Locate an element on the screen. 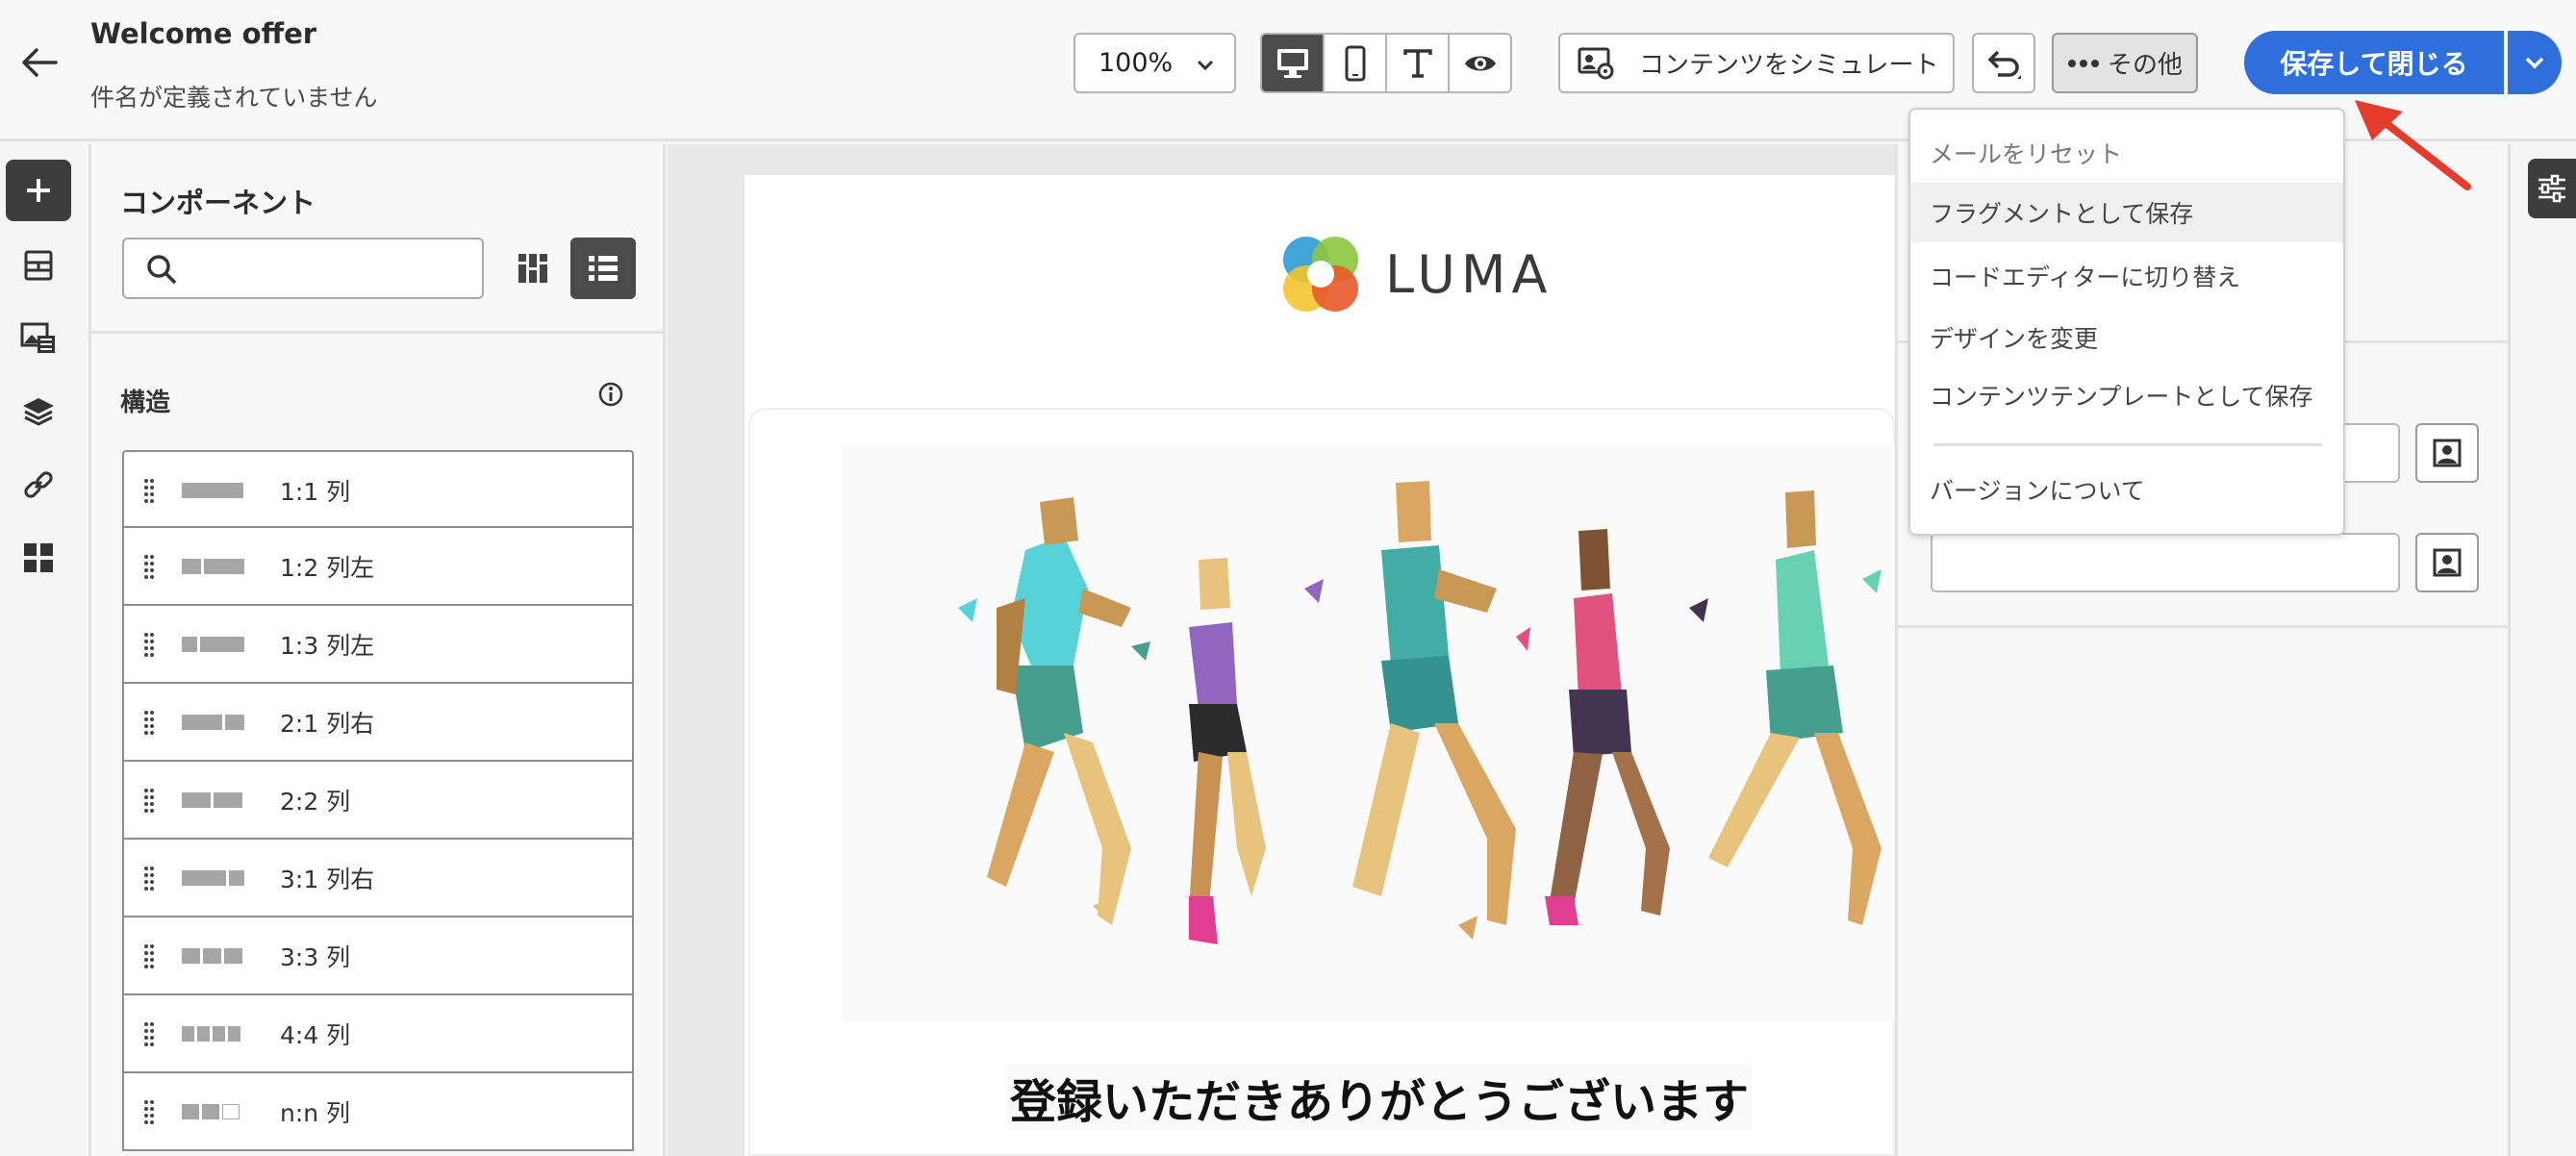 This screenshot has width=2576, height=1156. image-gallery-icon is located at coordinates (37, 338).